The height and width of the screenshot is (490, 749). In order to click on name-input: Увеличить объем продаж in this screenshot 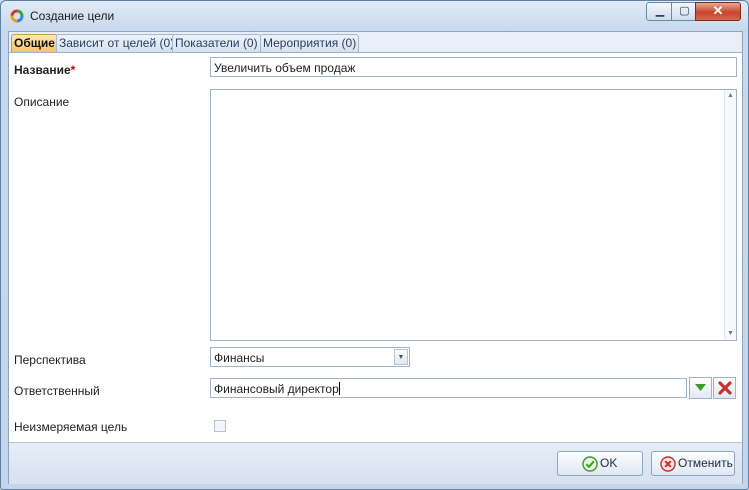, I will do `click(473, 67)`.